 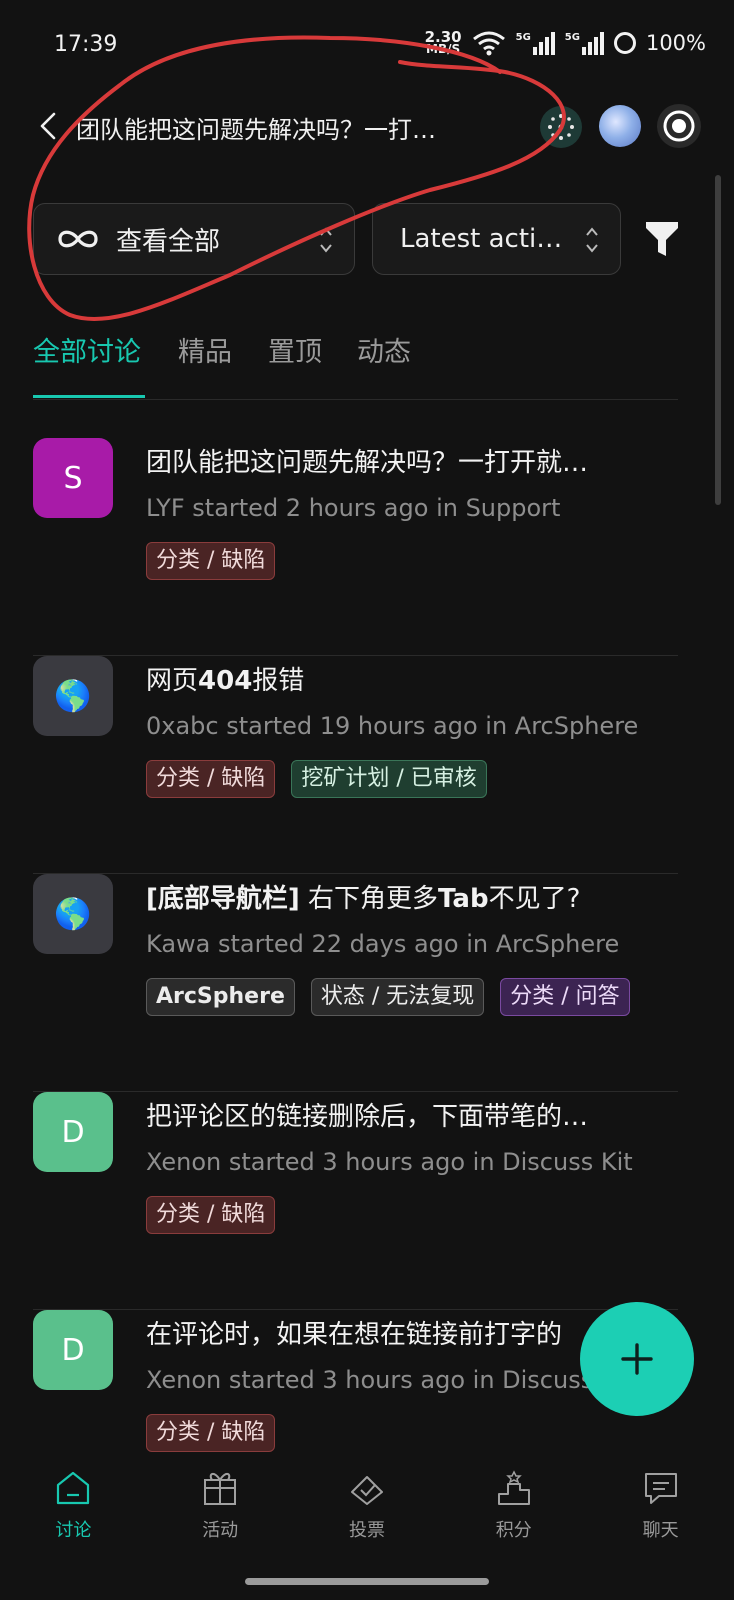 What do you see at coordinates (514, 1518) in the screenshot?
I see `nav-item-points: 积分` at bounding box center [514, 1518].